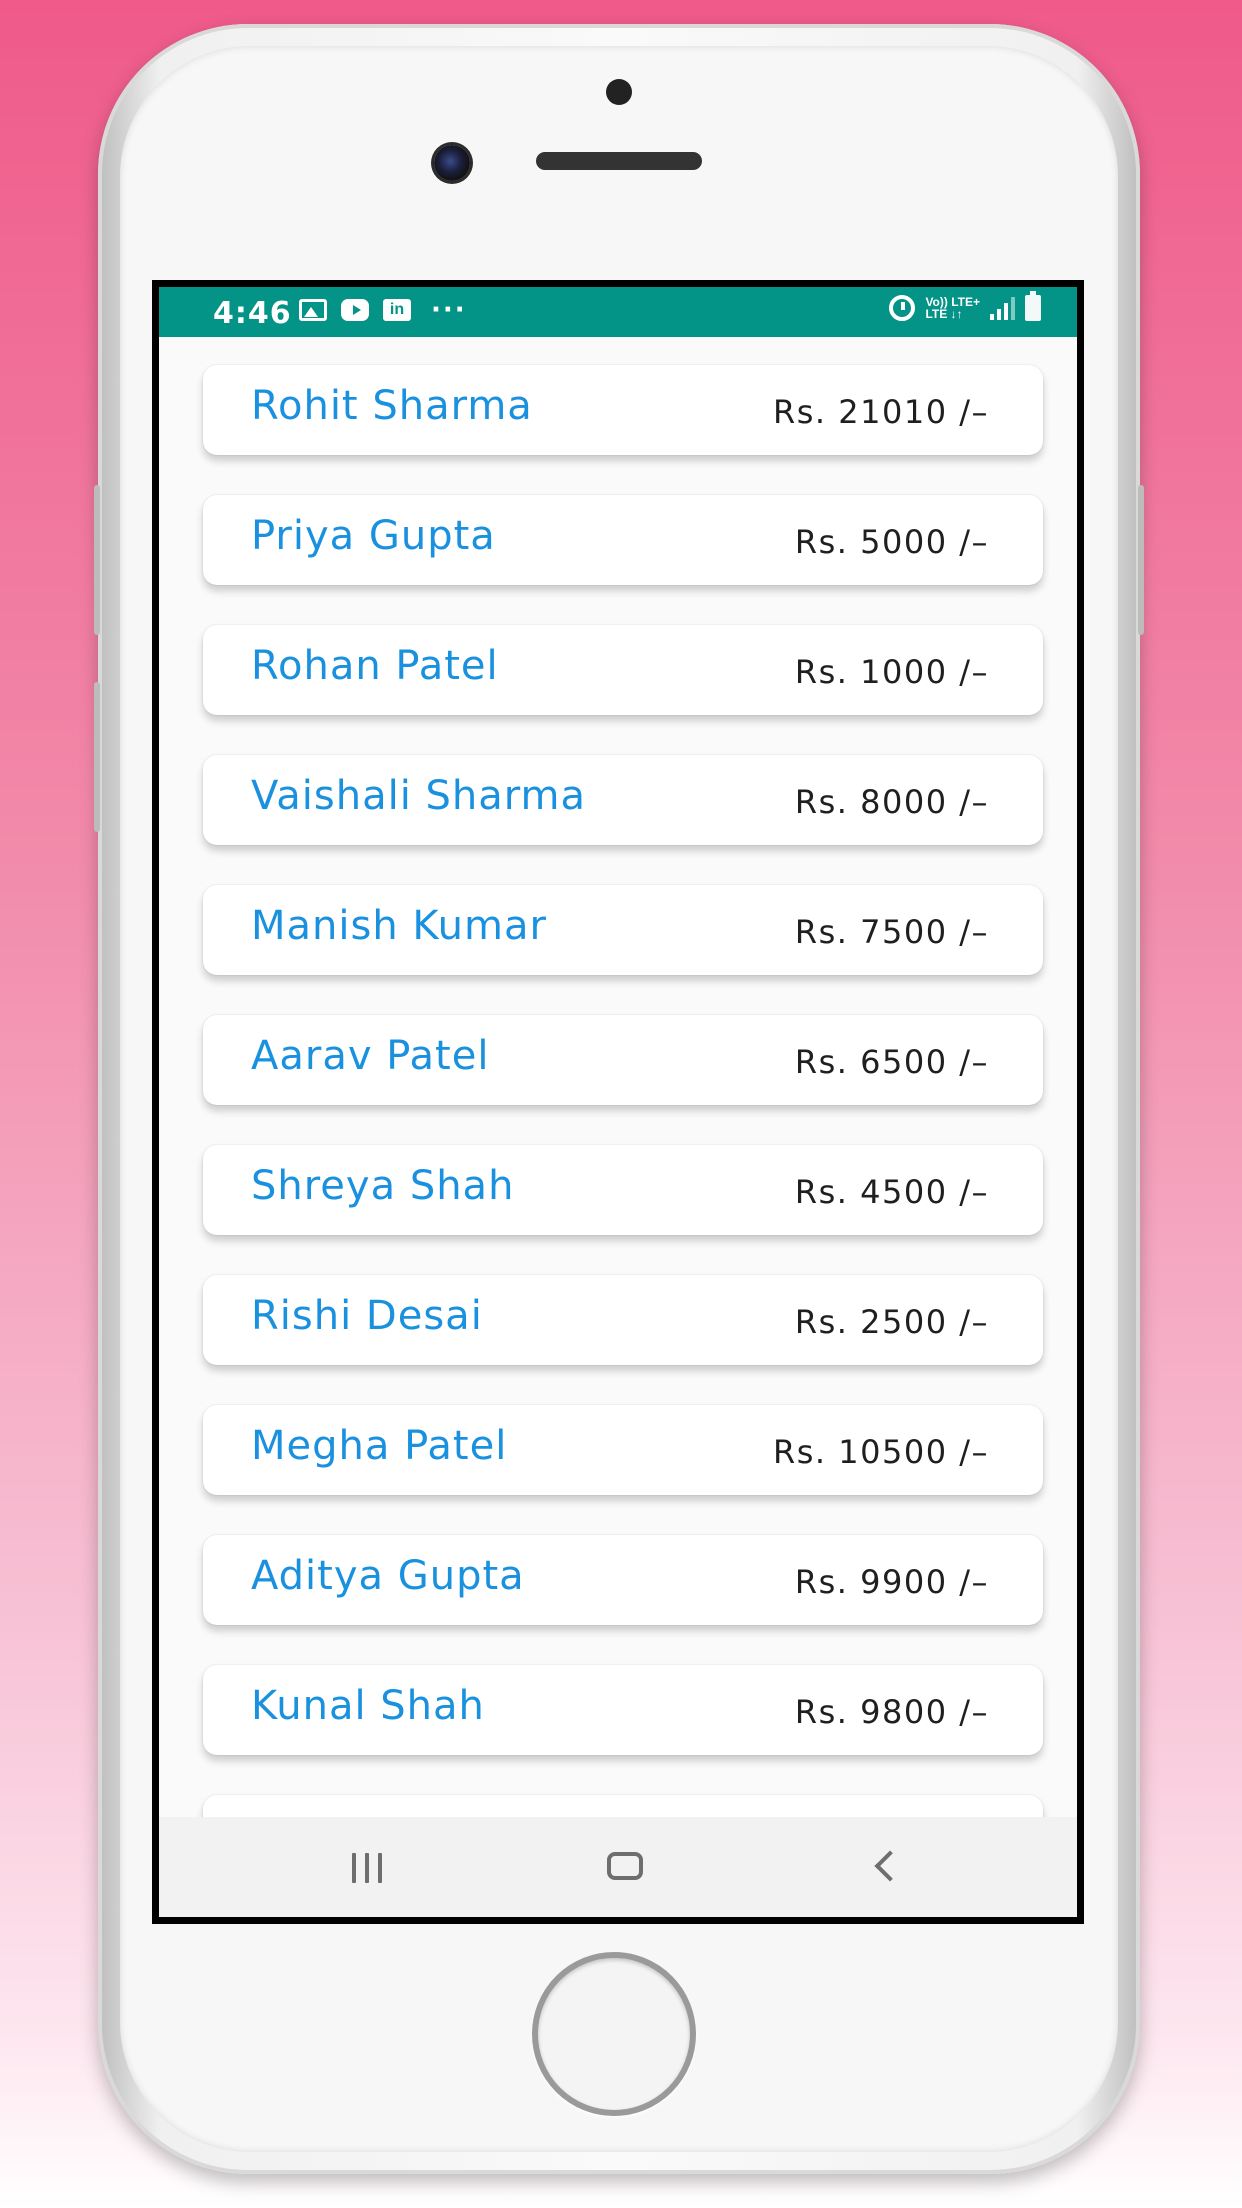 The image size is (1242, 2208). What do you see at coordinates (623, 930) in the screenshot?
I see `list-item: Manish Kumar Rs. 7500 /–` at bounding box center [623, 930].